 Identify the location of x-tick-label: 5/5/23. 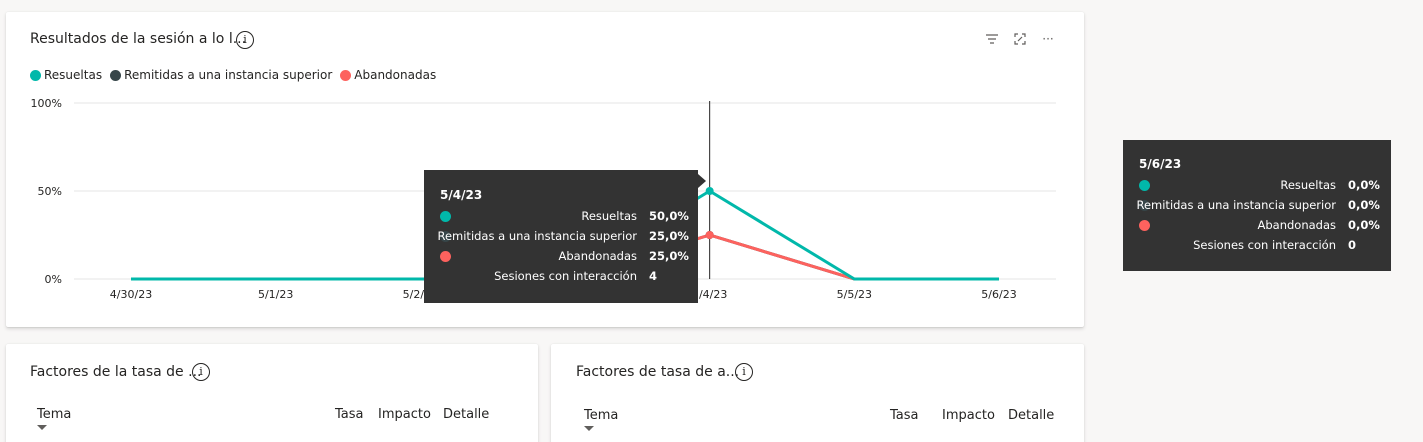
(854, 294).